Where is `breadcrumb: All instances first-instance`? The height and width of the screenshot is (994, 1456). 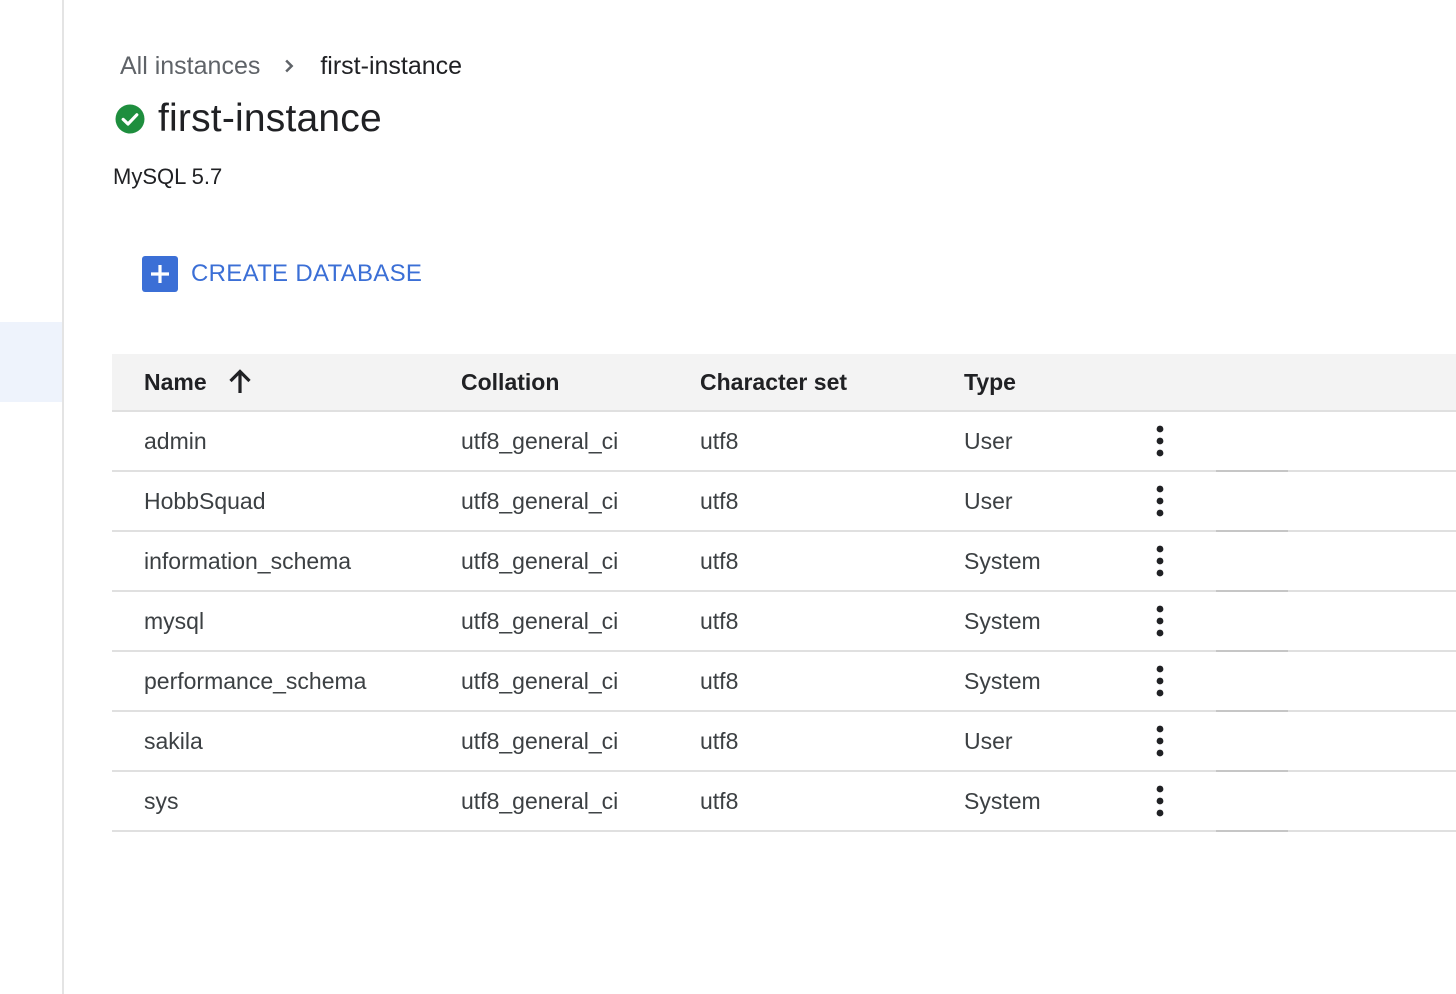 breadcrumb: All instances first-instance is located at coordinates (291, 66).